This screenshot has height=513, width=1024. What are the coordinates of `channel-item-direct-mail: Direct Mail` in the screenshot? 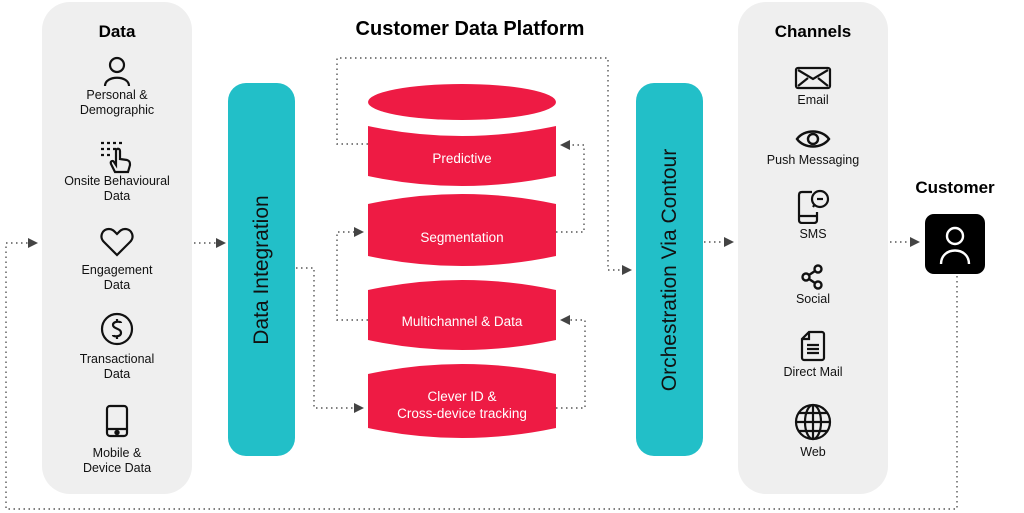 It's located at (813, 355).